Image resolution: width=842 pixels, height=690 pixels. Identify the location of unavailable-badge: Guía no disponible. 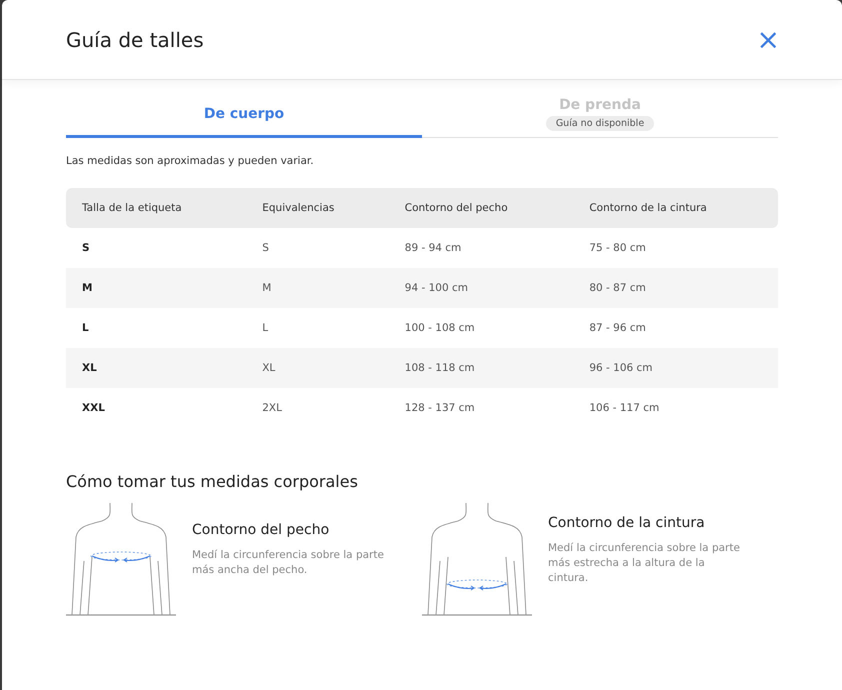
(600, 123).